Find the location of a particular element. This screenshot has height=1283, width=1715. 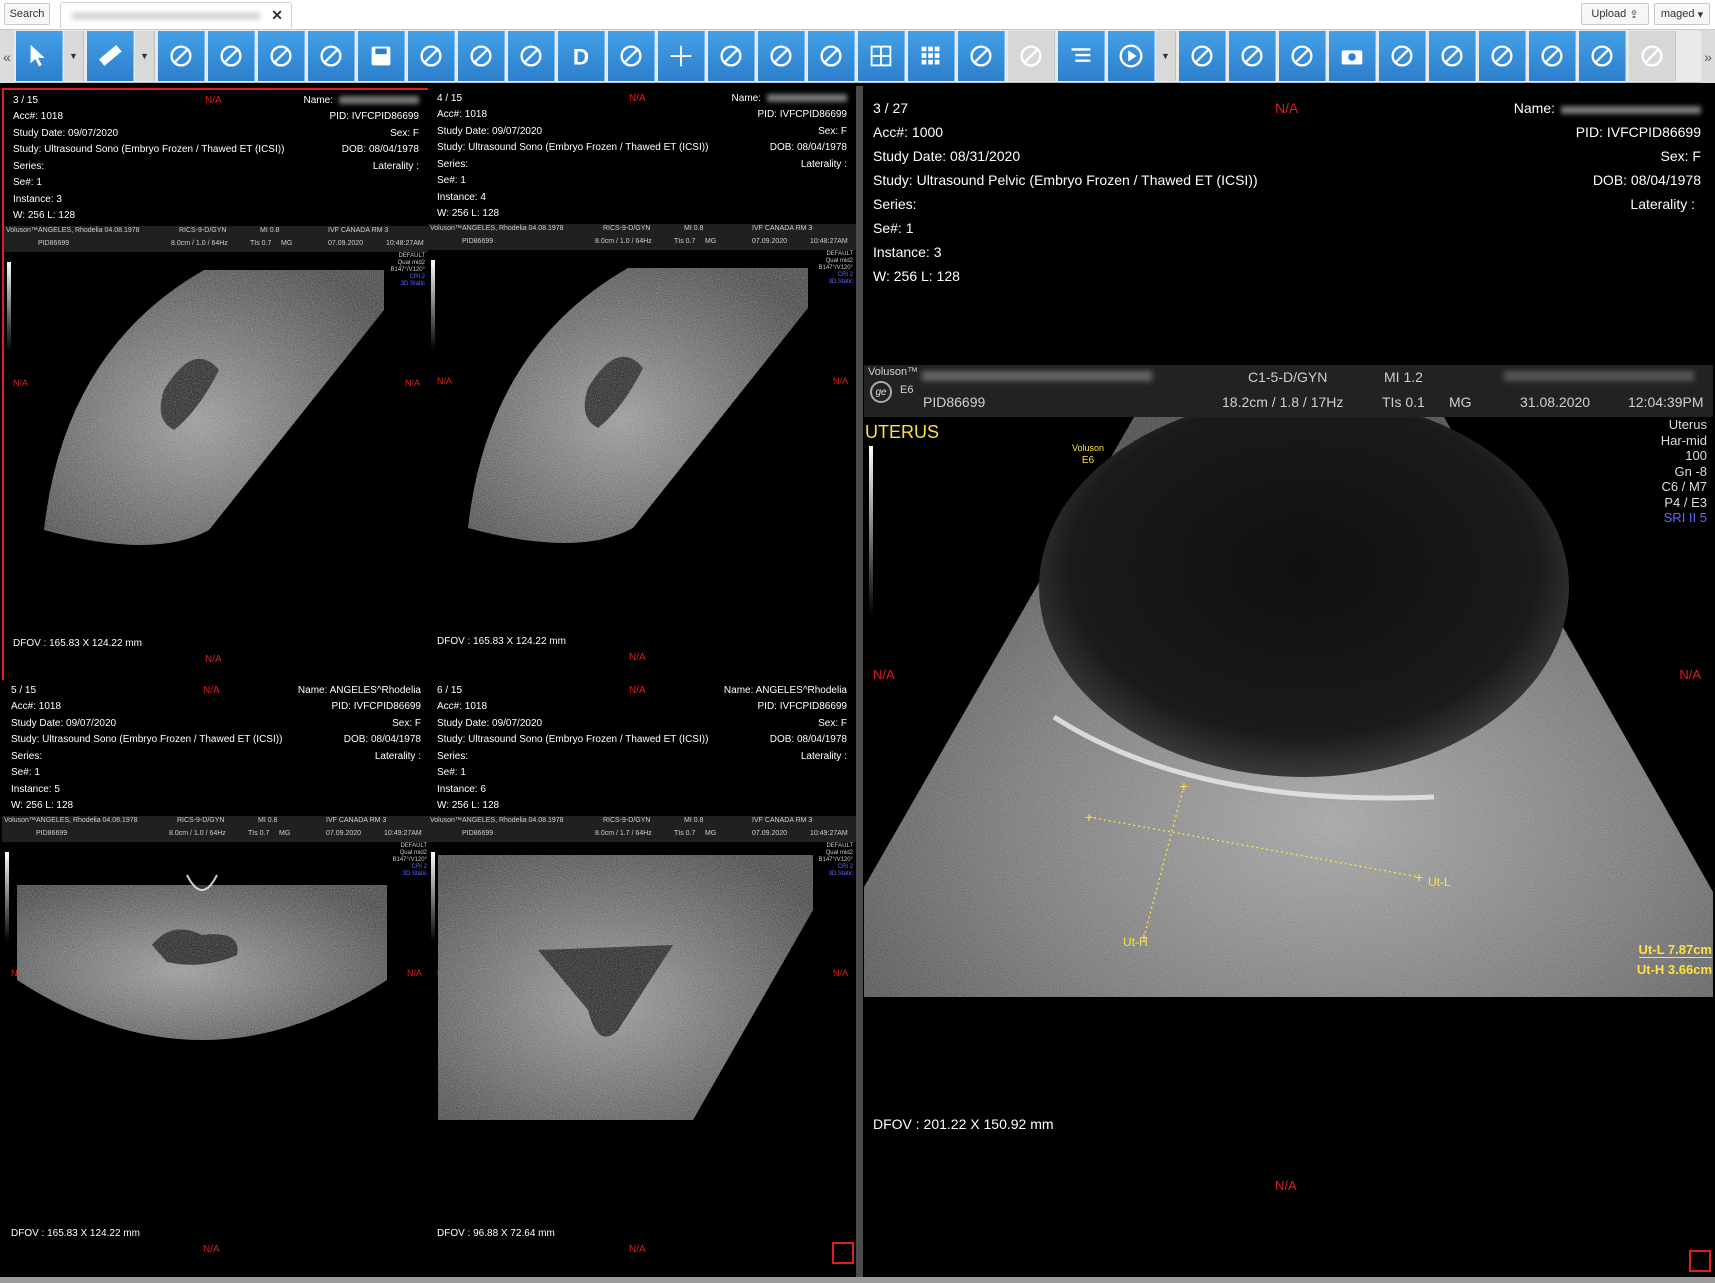

volume-button is located at coordinates (1402, 56).